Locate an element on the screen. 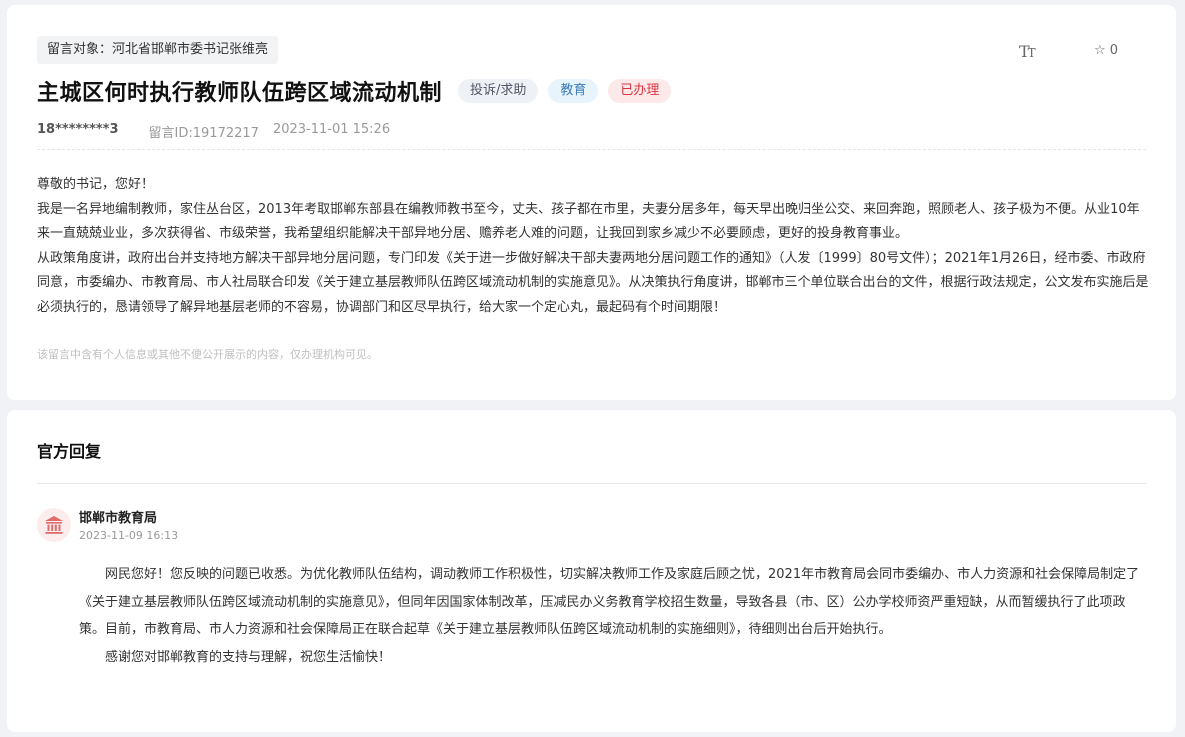 The width and height of the screenshot is (1185, 737). avatar is located at coordinates (54, 525).